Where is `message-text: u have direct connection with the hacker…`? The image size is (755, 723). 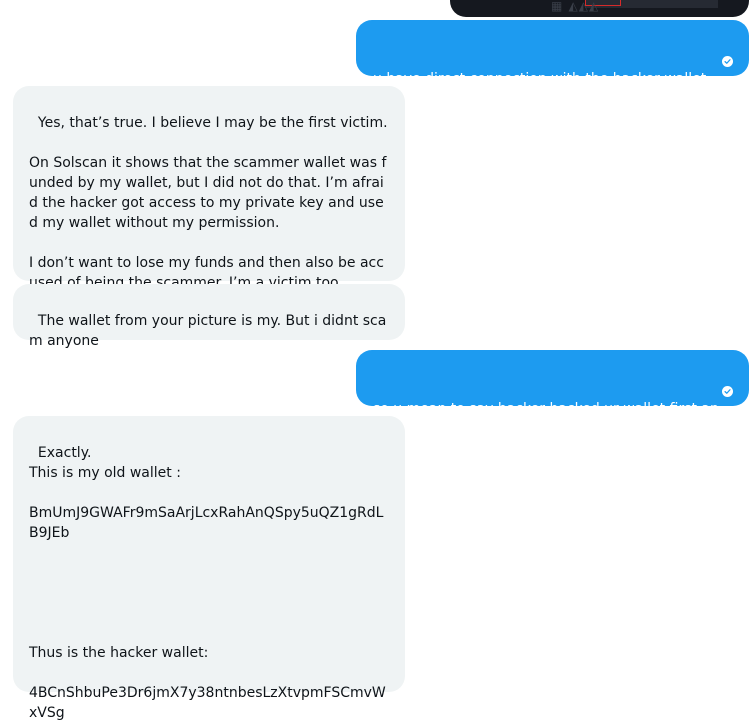
message-text: u have direct connection with the hacker… is located at coordinates (540, 79).